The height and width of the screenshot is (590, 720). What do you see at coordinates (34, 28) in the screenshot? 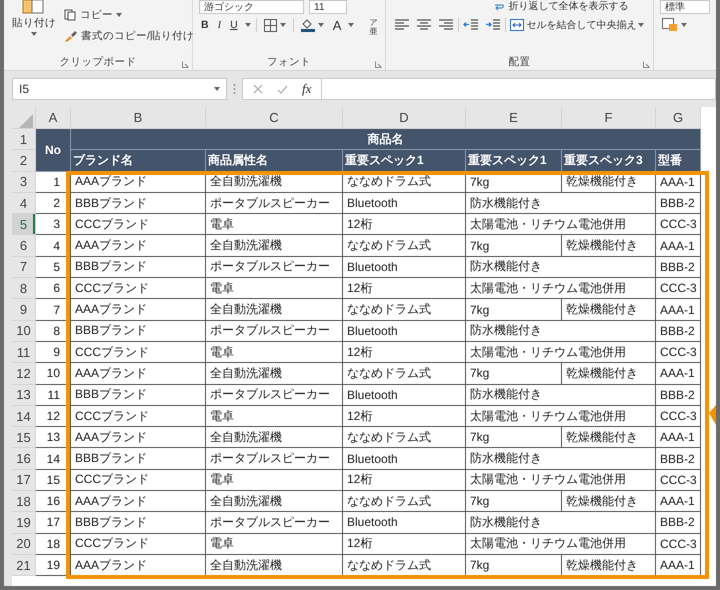
I see `paste-button: 貼り付け` at bounding box center [34, 28].